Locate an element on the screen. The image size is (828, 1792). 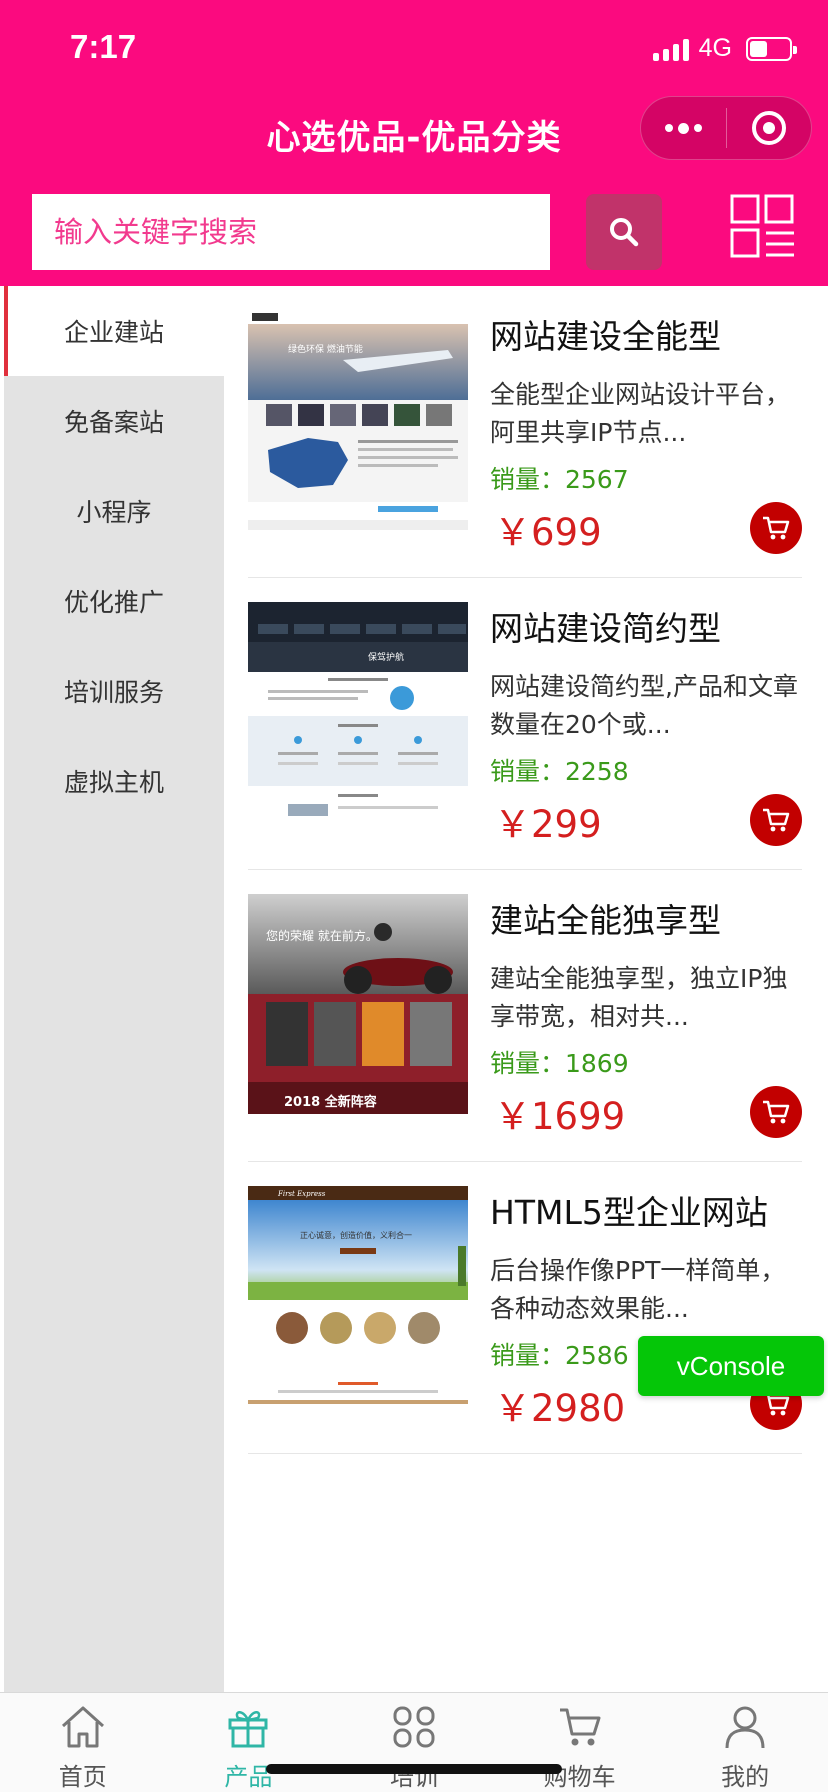
more-button is located at coordinates (683, 128).